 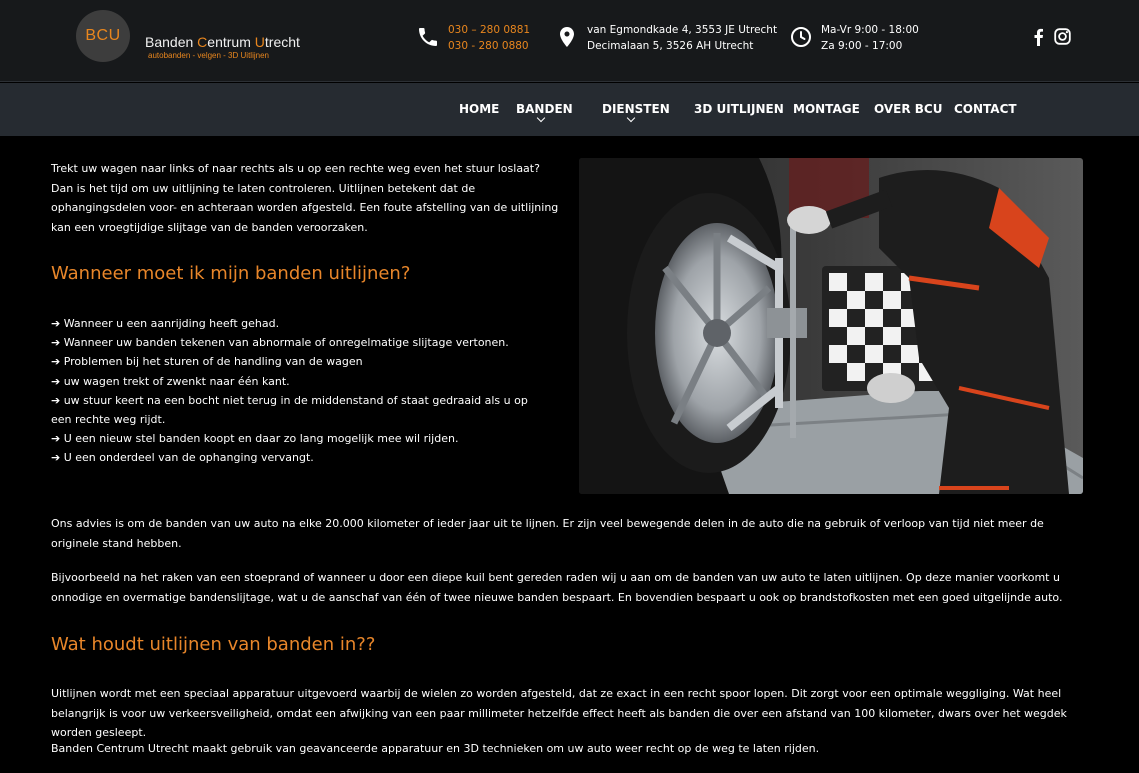 What do you see at coordinates (826, 109) in the screenshot?
I see `nav-montage: MONTAGE` at bounding box center [826, 109].